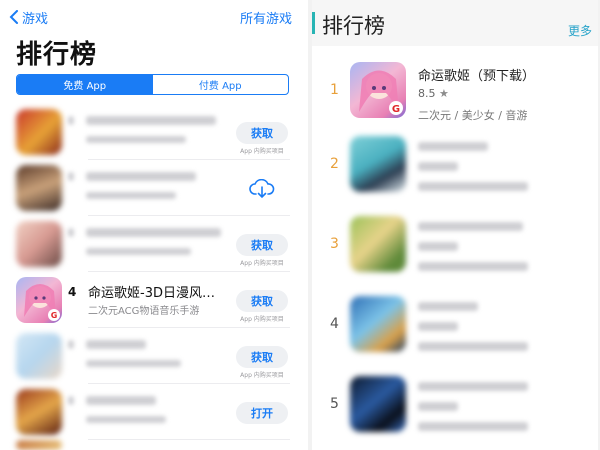 This screenshot has height=450, width=600. Describe the element at coordinates (427, 93) in the screenshot. I see `rating-value: 8.5` at that location.